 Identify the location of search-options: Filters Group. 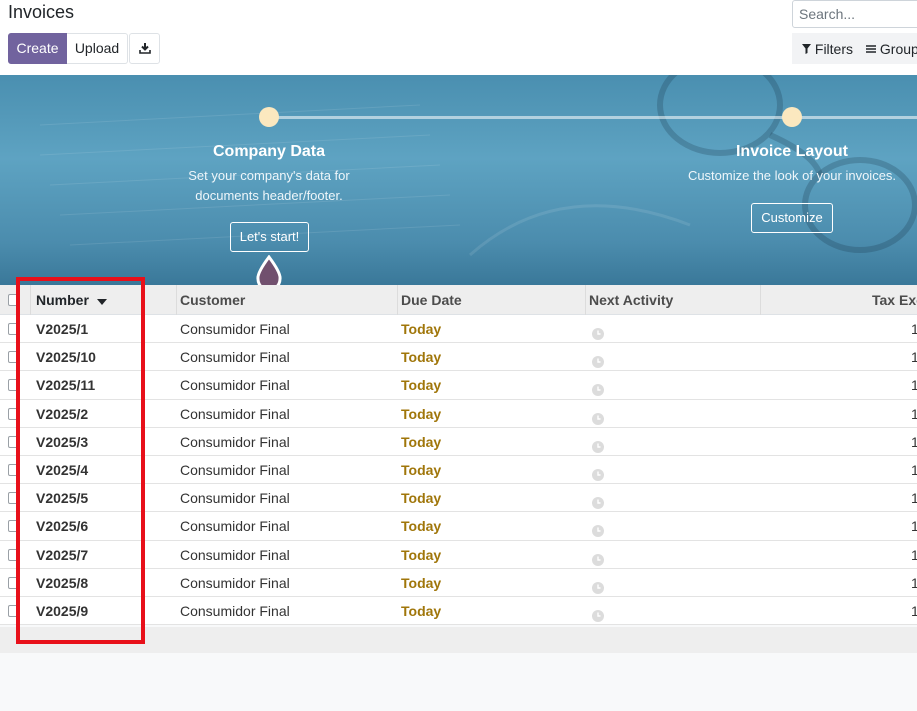
(854, 48).